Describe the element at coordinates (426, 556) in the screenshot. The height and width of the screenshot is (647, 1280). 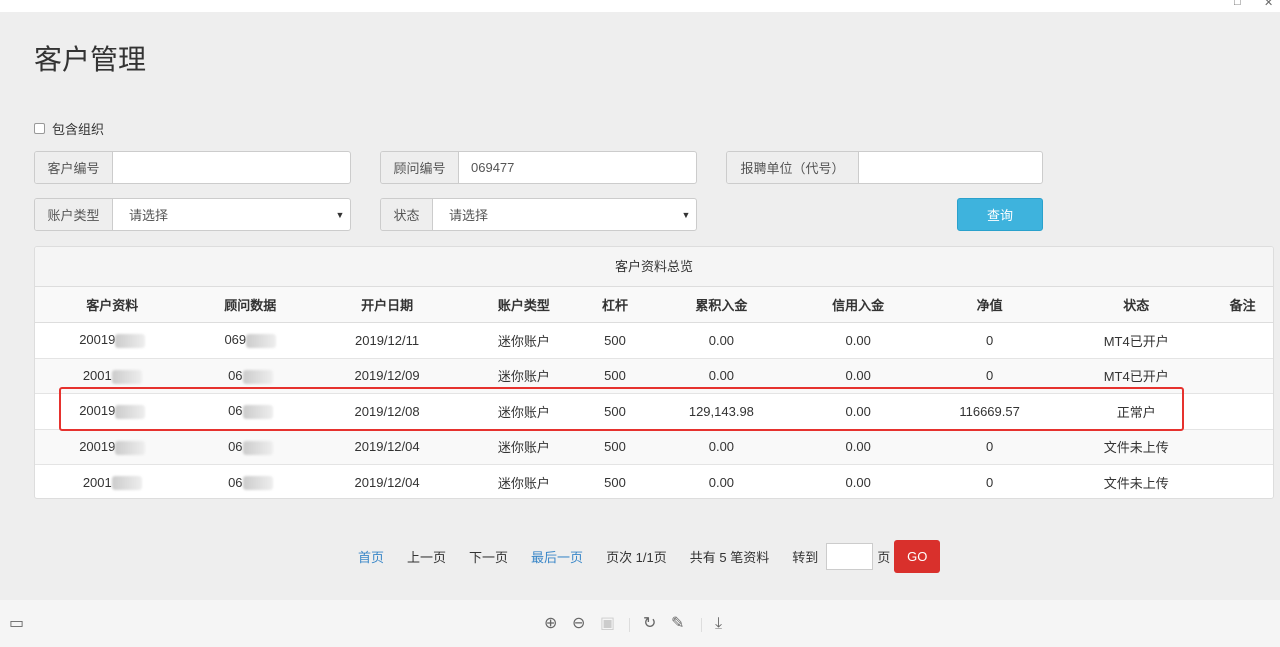
I see `prev-page-link: 上一页` at that location.